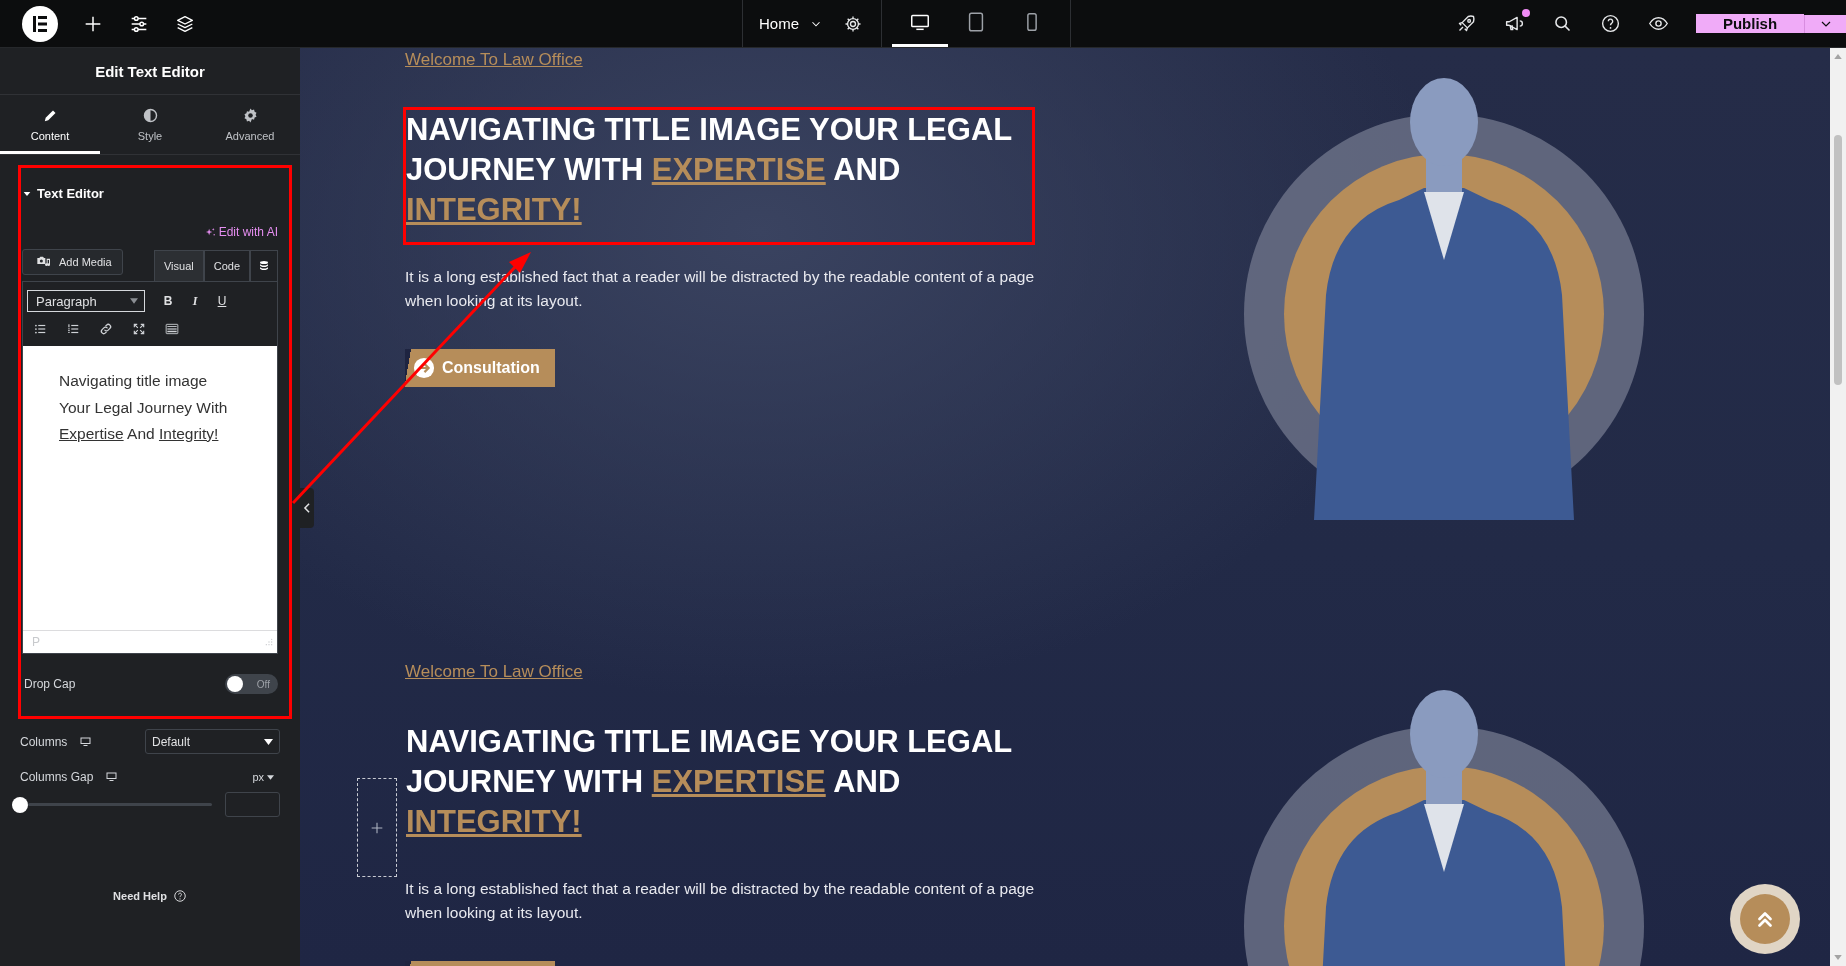 The image size is (1846, 966). I want to click on publish-options-button, so click(1825, 23).